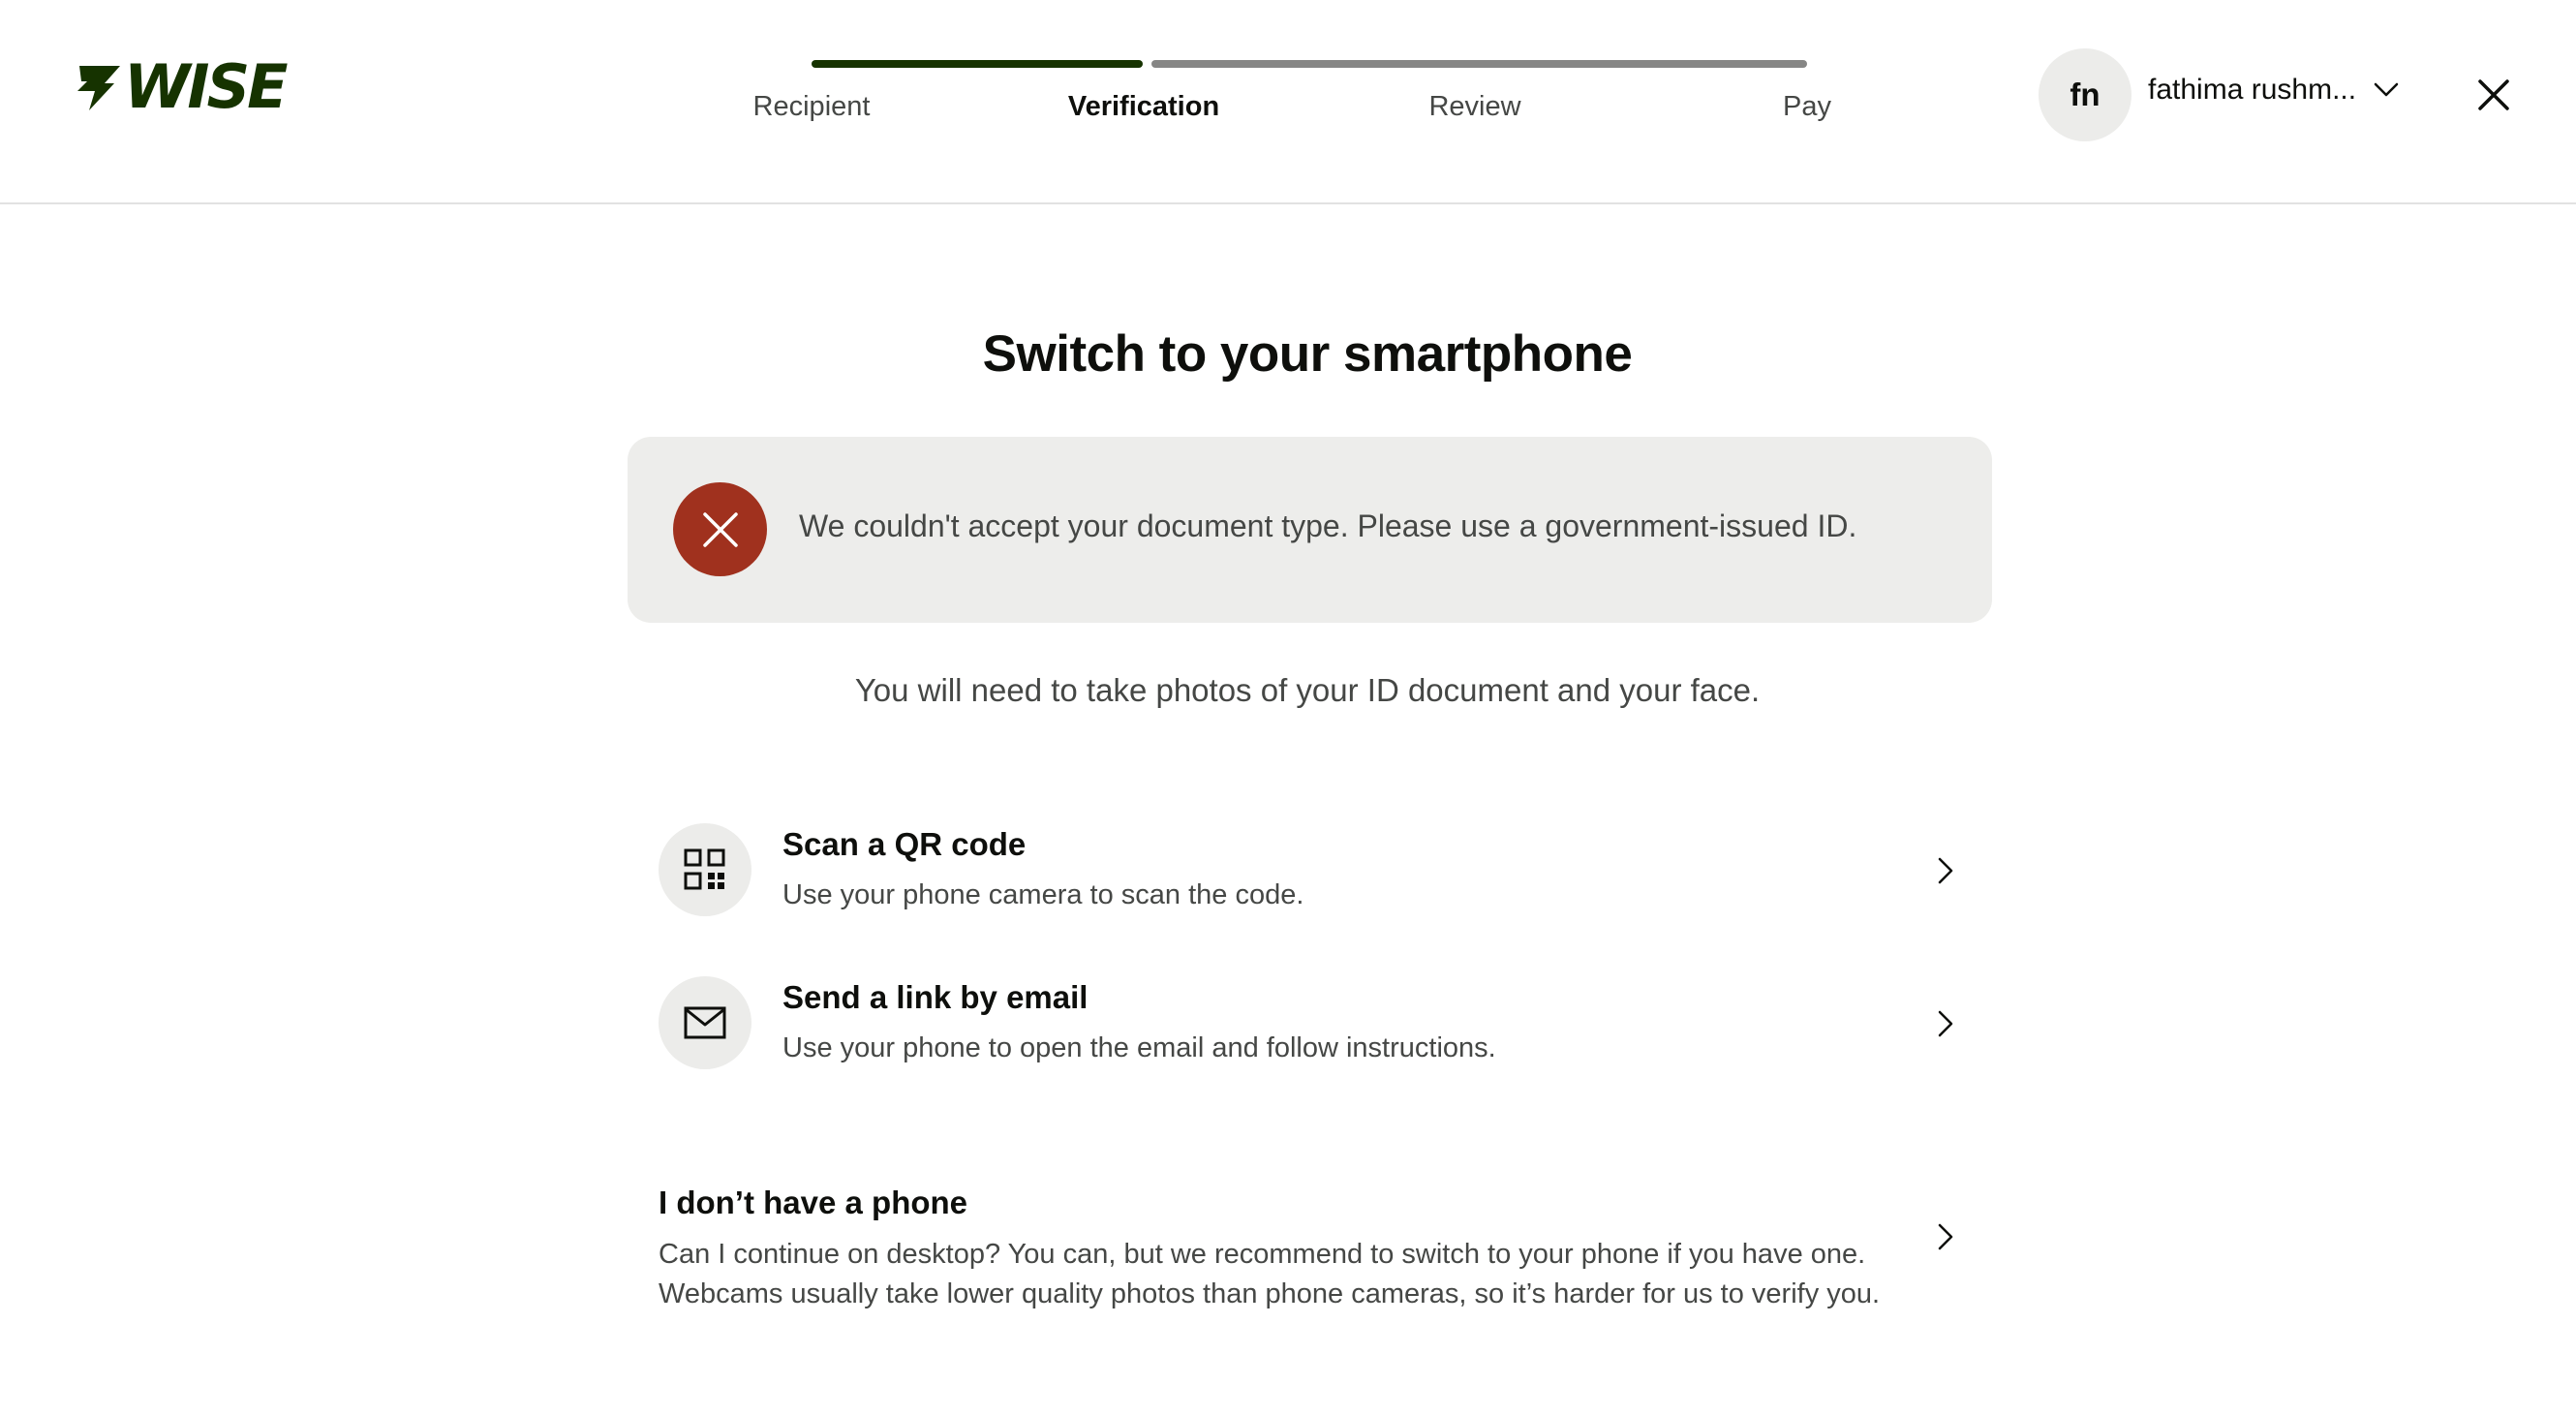 The height and width of the screenshot is (1416, 2576). What do you see at coordinates (2085, 94) in the screenshot?
I see `avatar: fn` at bounding box center [2085, 94].